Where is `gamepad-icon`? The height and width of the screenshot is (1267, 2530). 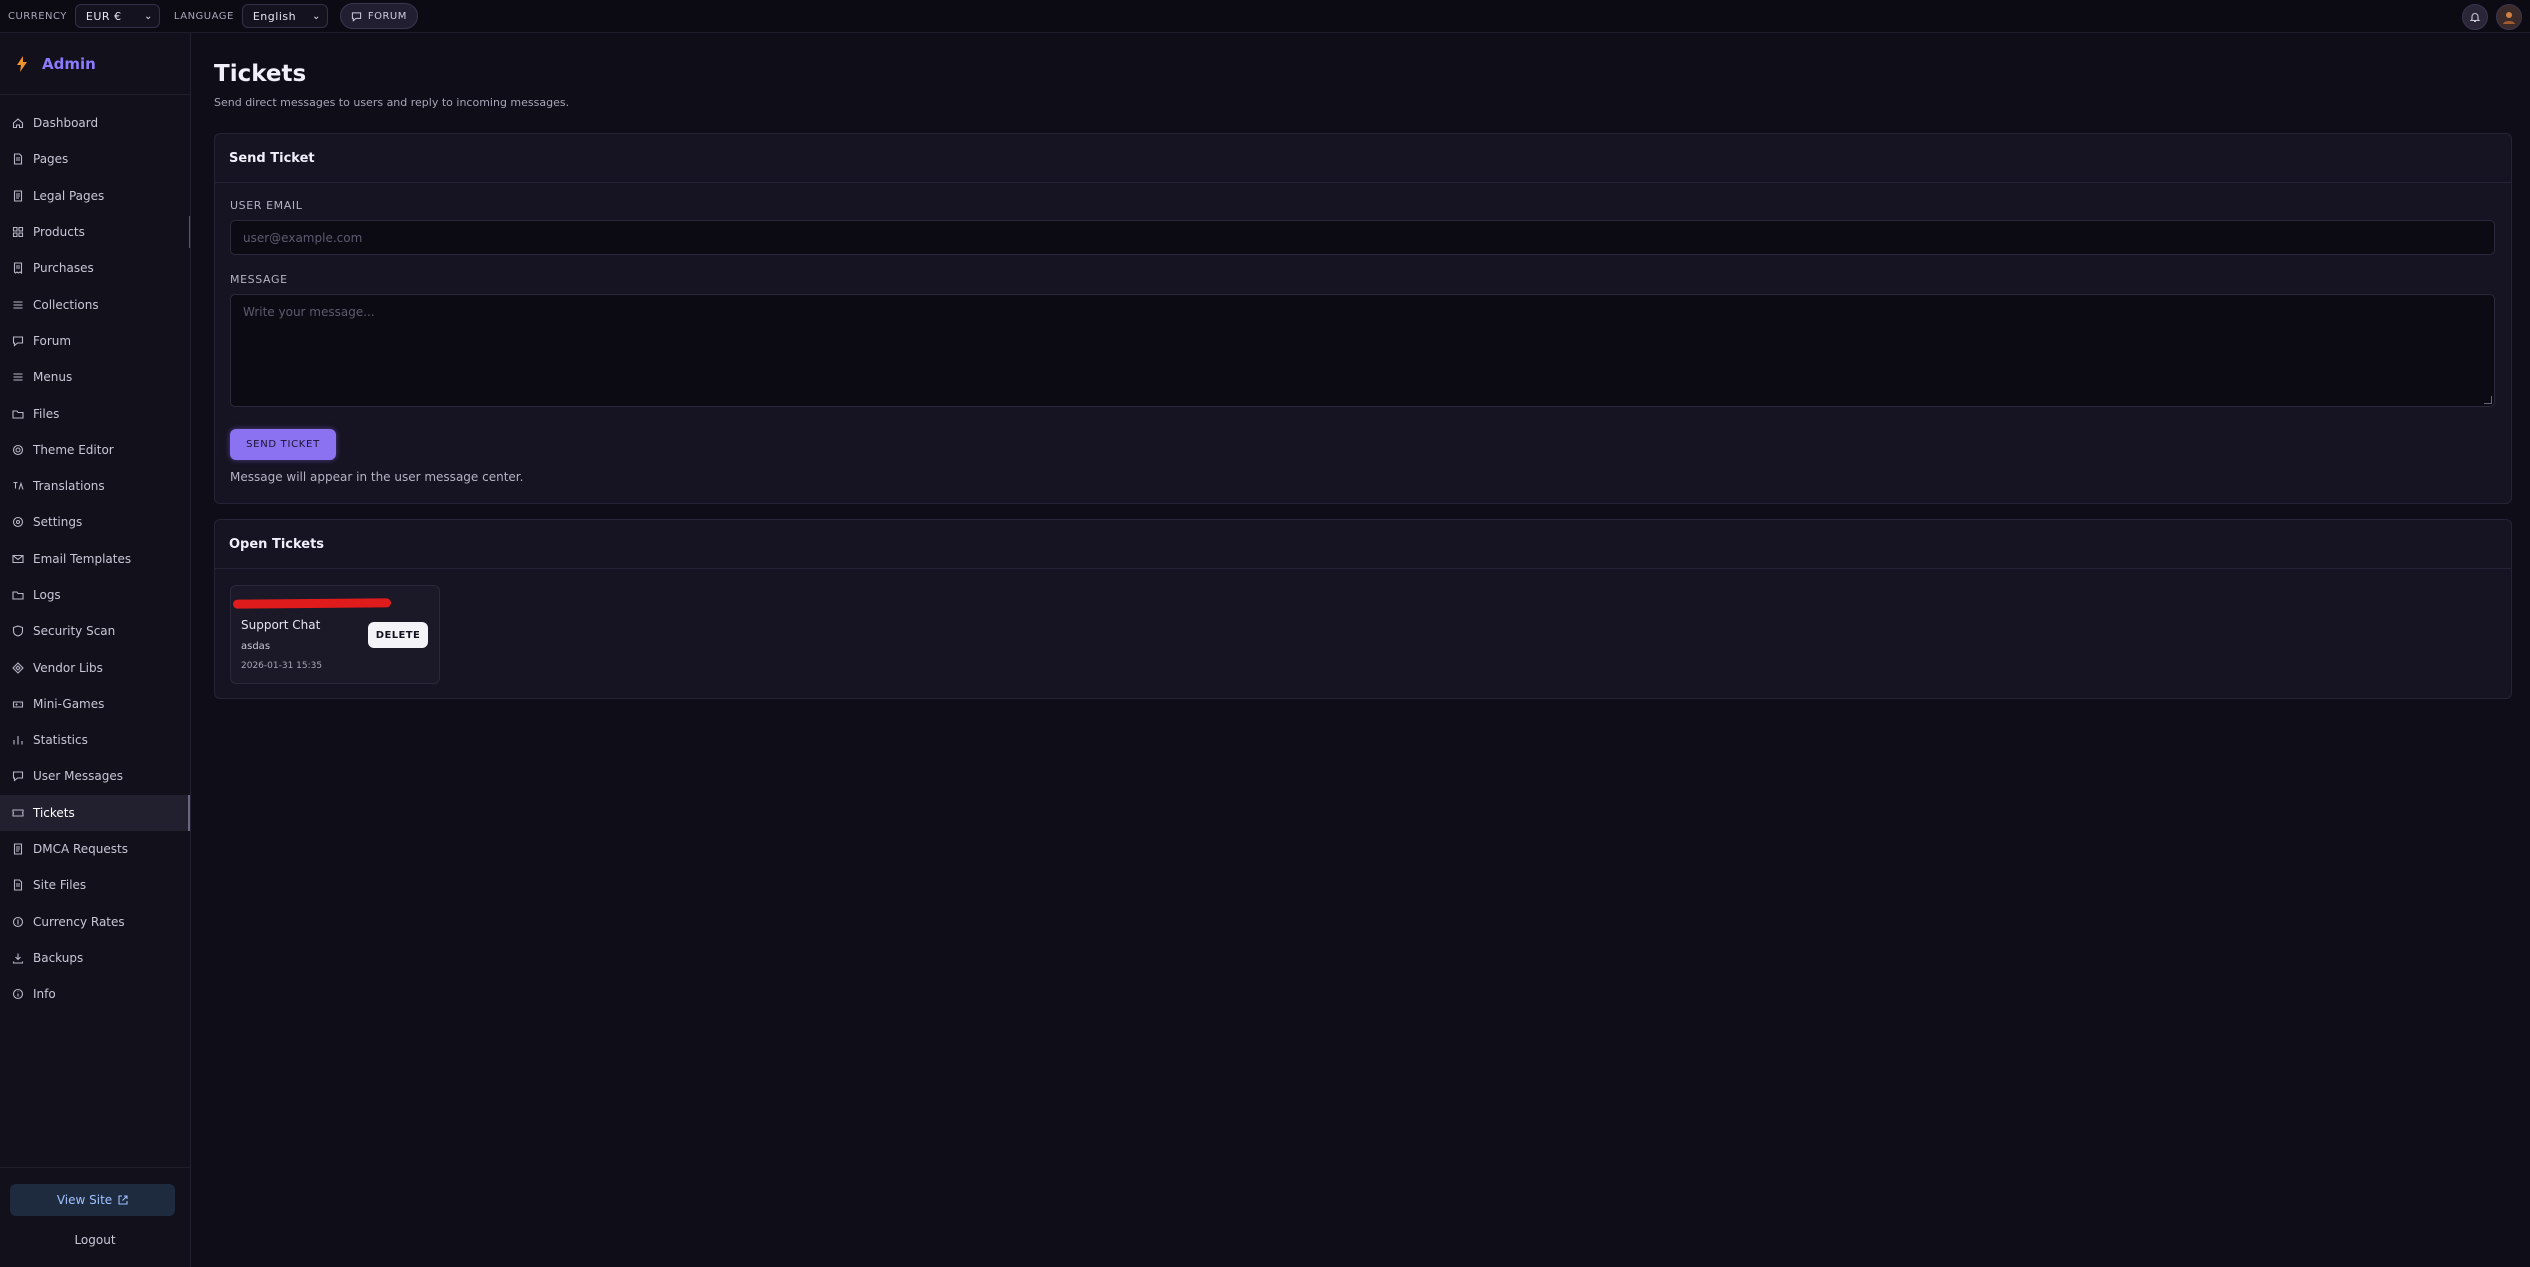
gamepad-icon is located at coordinates (18, 704).